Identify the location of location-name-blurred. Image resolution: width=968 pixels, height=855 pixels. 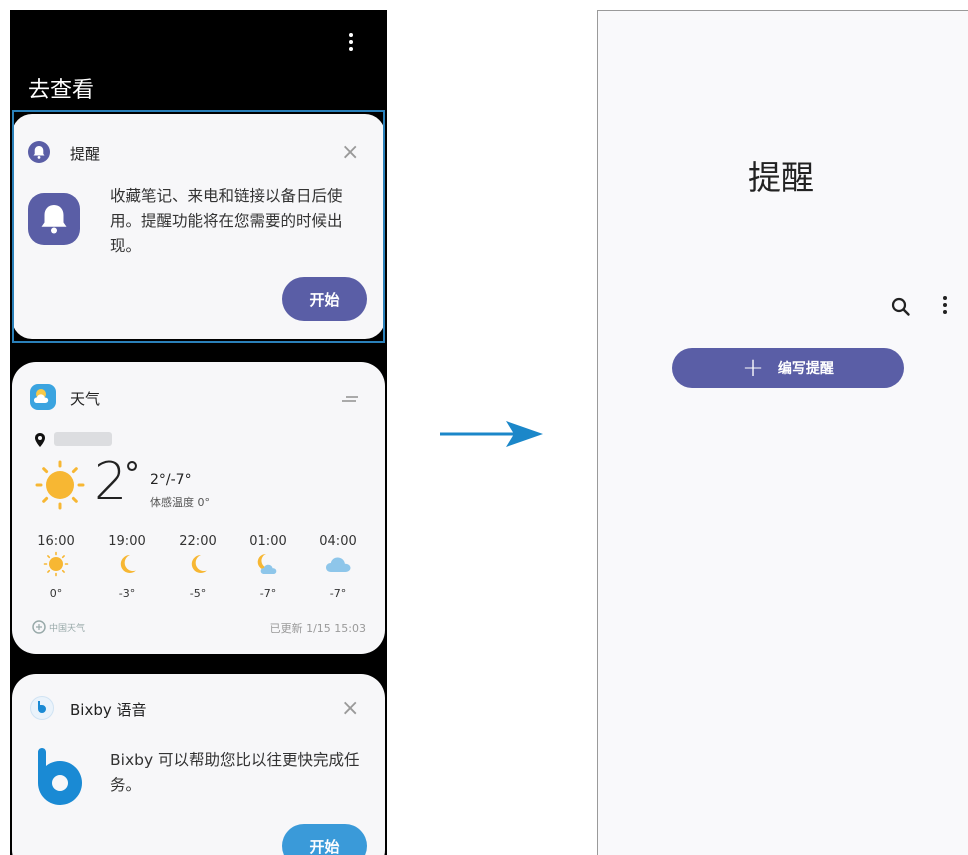
(83, 439).